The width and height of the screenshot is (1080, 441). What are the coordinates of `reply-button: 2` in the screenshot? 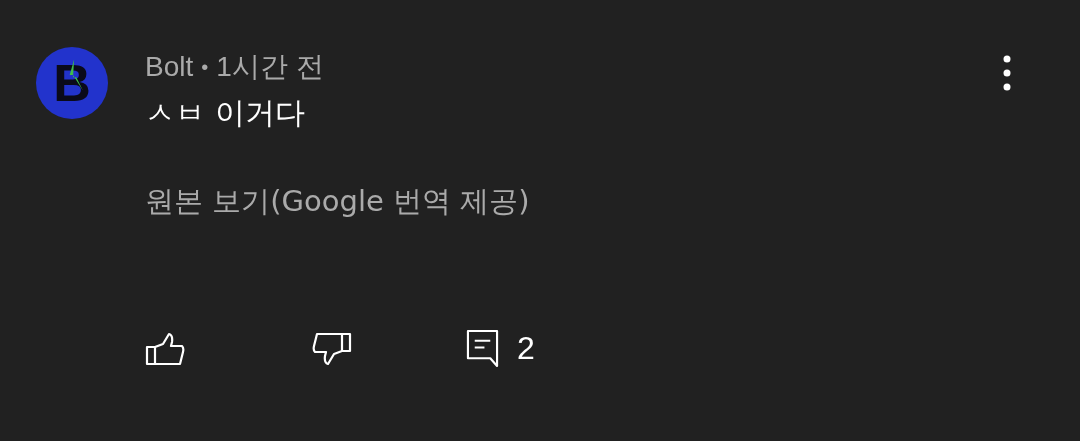 It's located at (500, 348).